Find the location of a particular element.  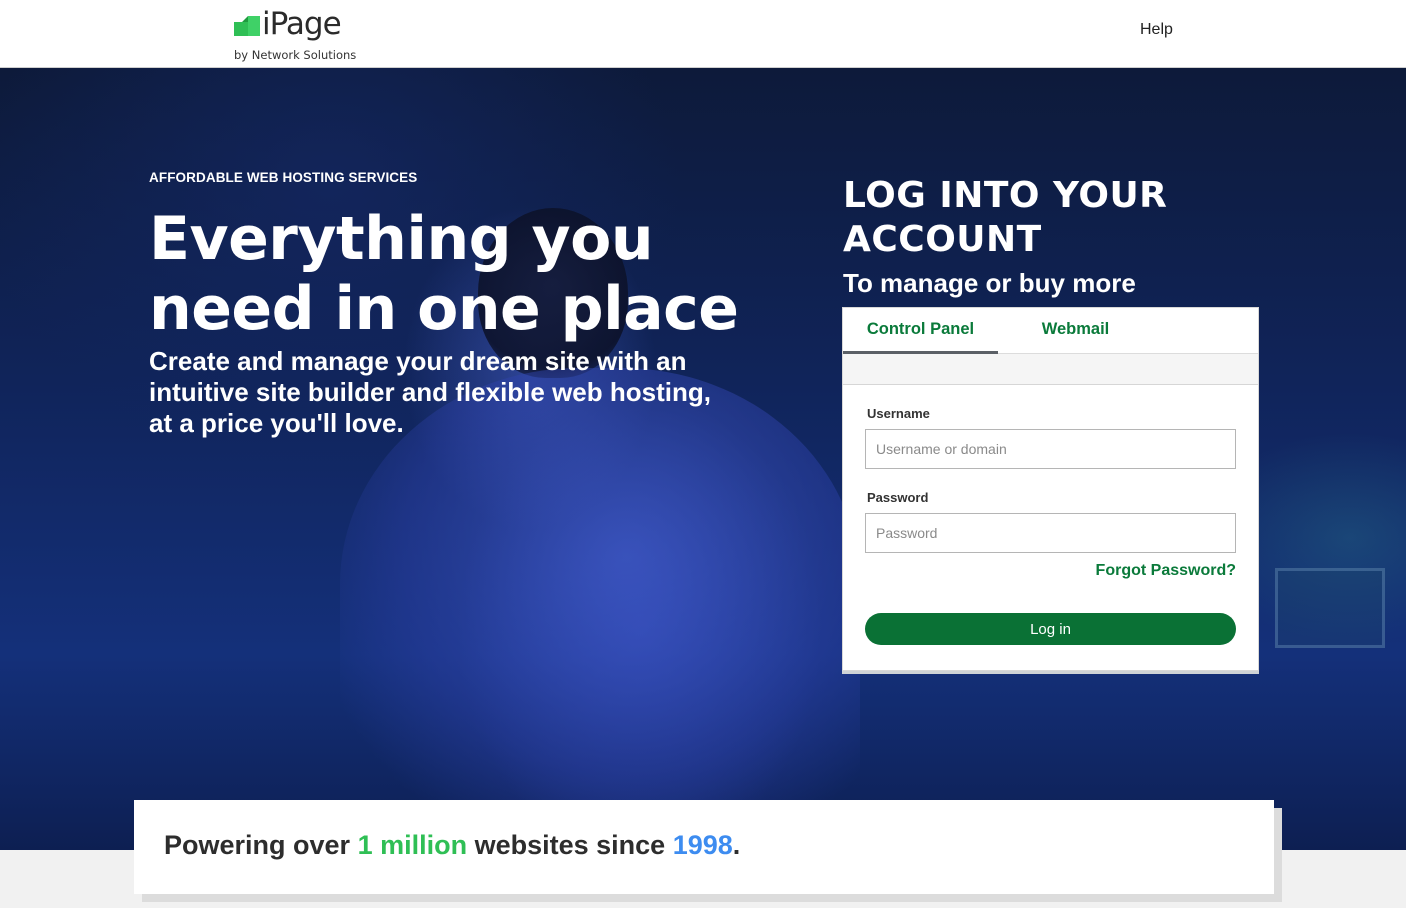

site-header: iPage by Network Solutions Help is located at coordinates (703, 34).